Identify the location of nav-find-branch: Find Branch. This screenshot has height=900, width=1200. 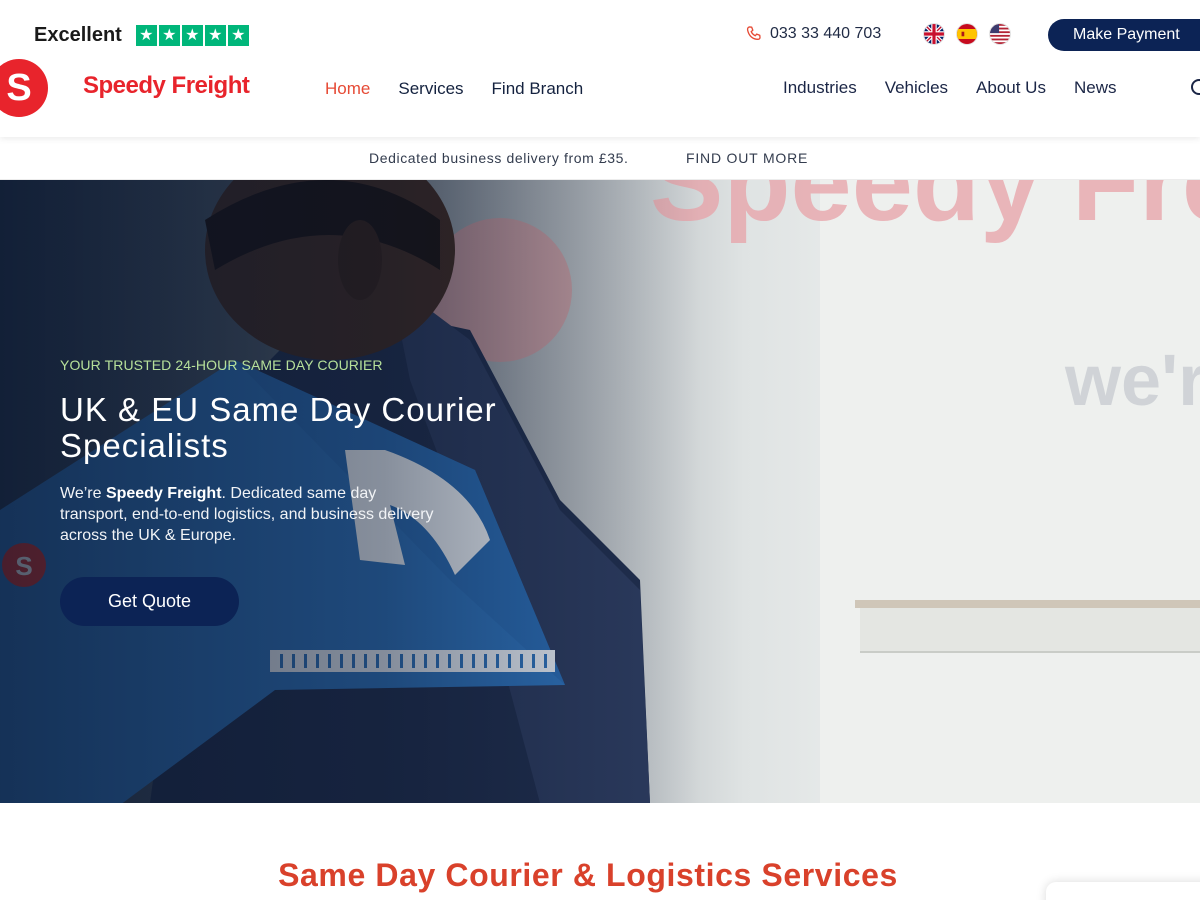
(538, 89).